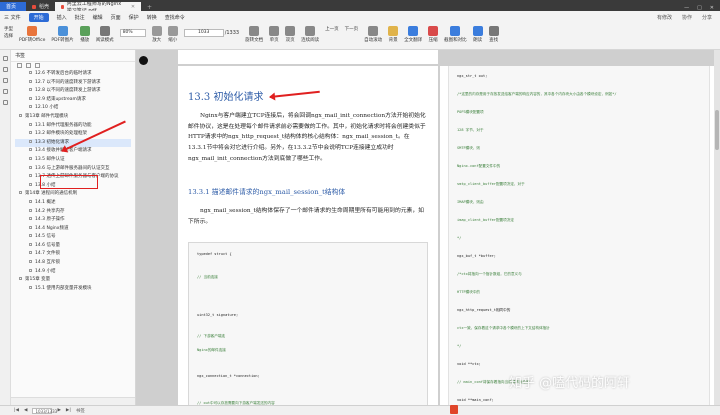 The image size is (720, 415). What do you see at coordinates (73, 74) in the screenshot?
I see `bookmark-item: 12.6 不转发后台的临时请求` at bounding box center [73, 74].